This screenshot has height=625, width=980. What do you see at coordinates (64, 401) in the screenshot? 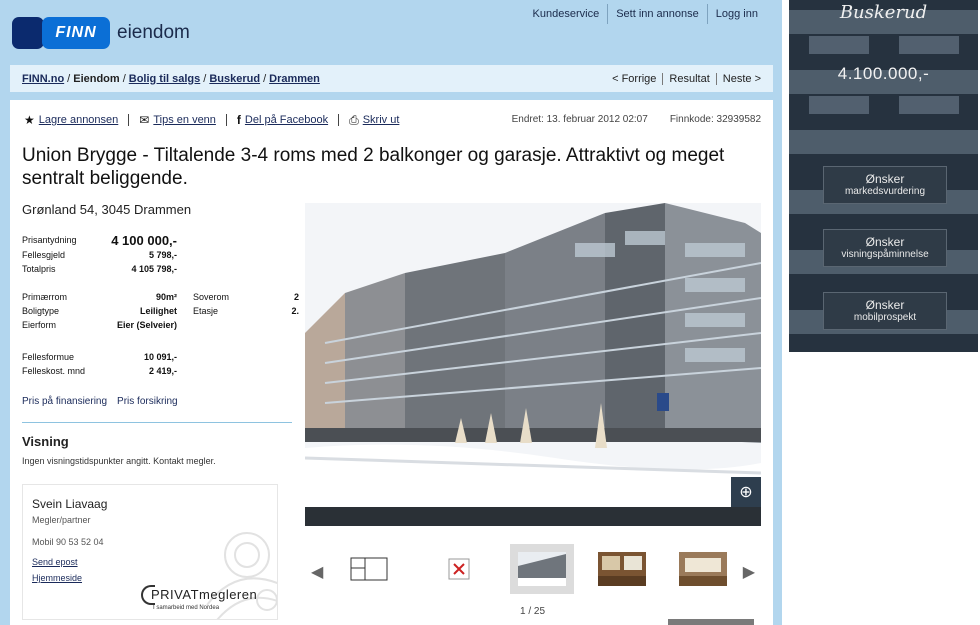
I see `finance-price-link: Pris på finansiering` at bounding box center [64, 401].